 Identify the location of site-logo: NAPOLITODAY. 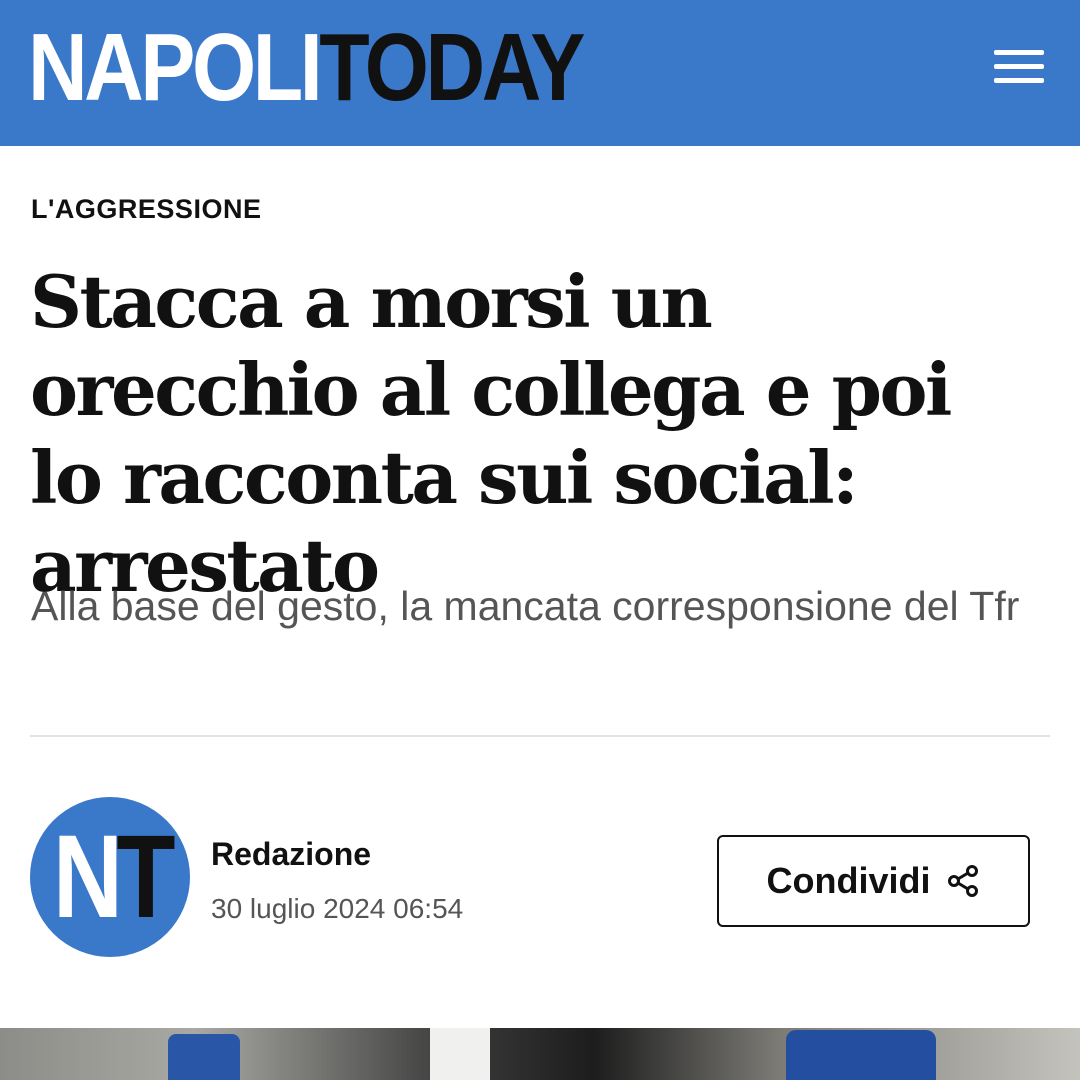
(306, 68).